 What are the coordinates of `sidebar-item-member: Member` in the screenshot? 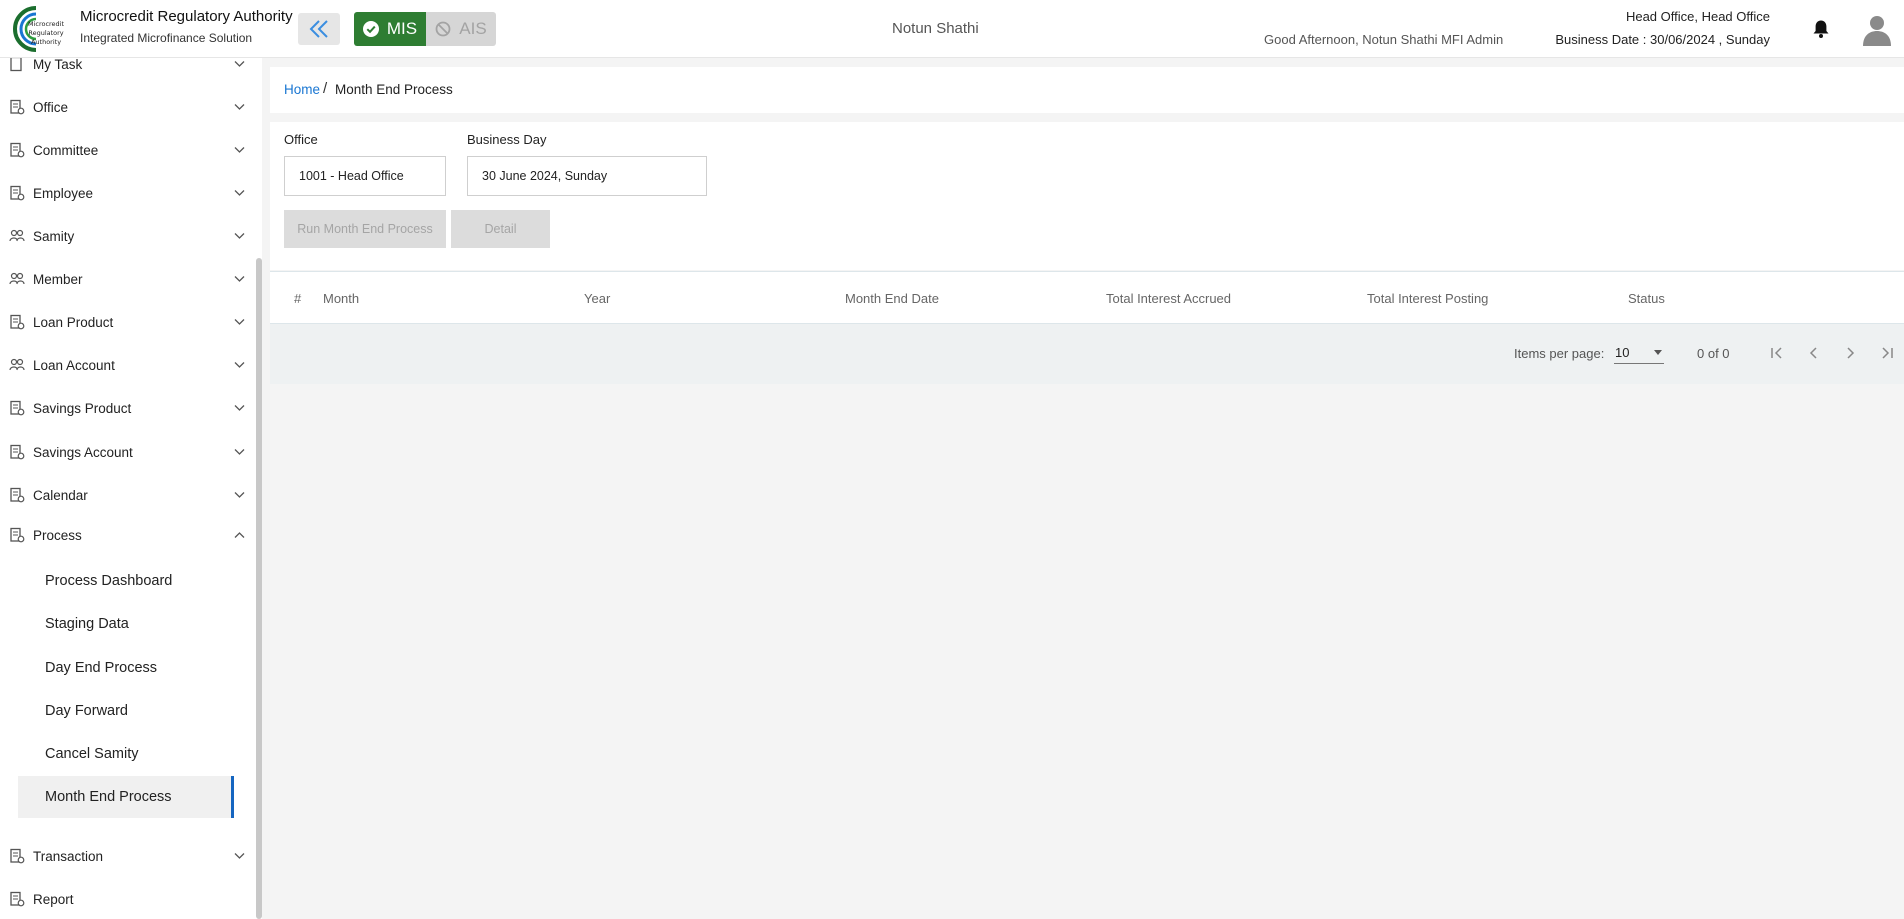 It's located at (128, 279).